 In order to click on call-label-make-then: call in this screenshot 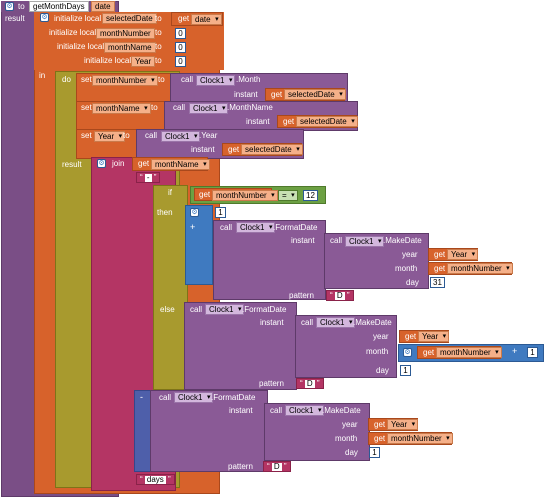, I will do `click(336, 240)`.